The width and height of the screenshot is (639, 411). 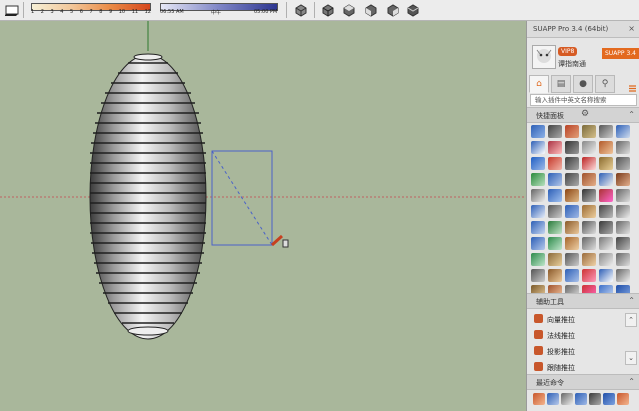 What do you see at coordinates (583, 382) in the screenshot?
I see `recent-commands-header: 最近命令 ⌃` at bounding box center [583, 382].